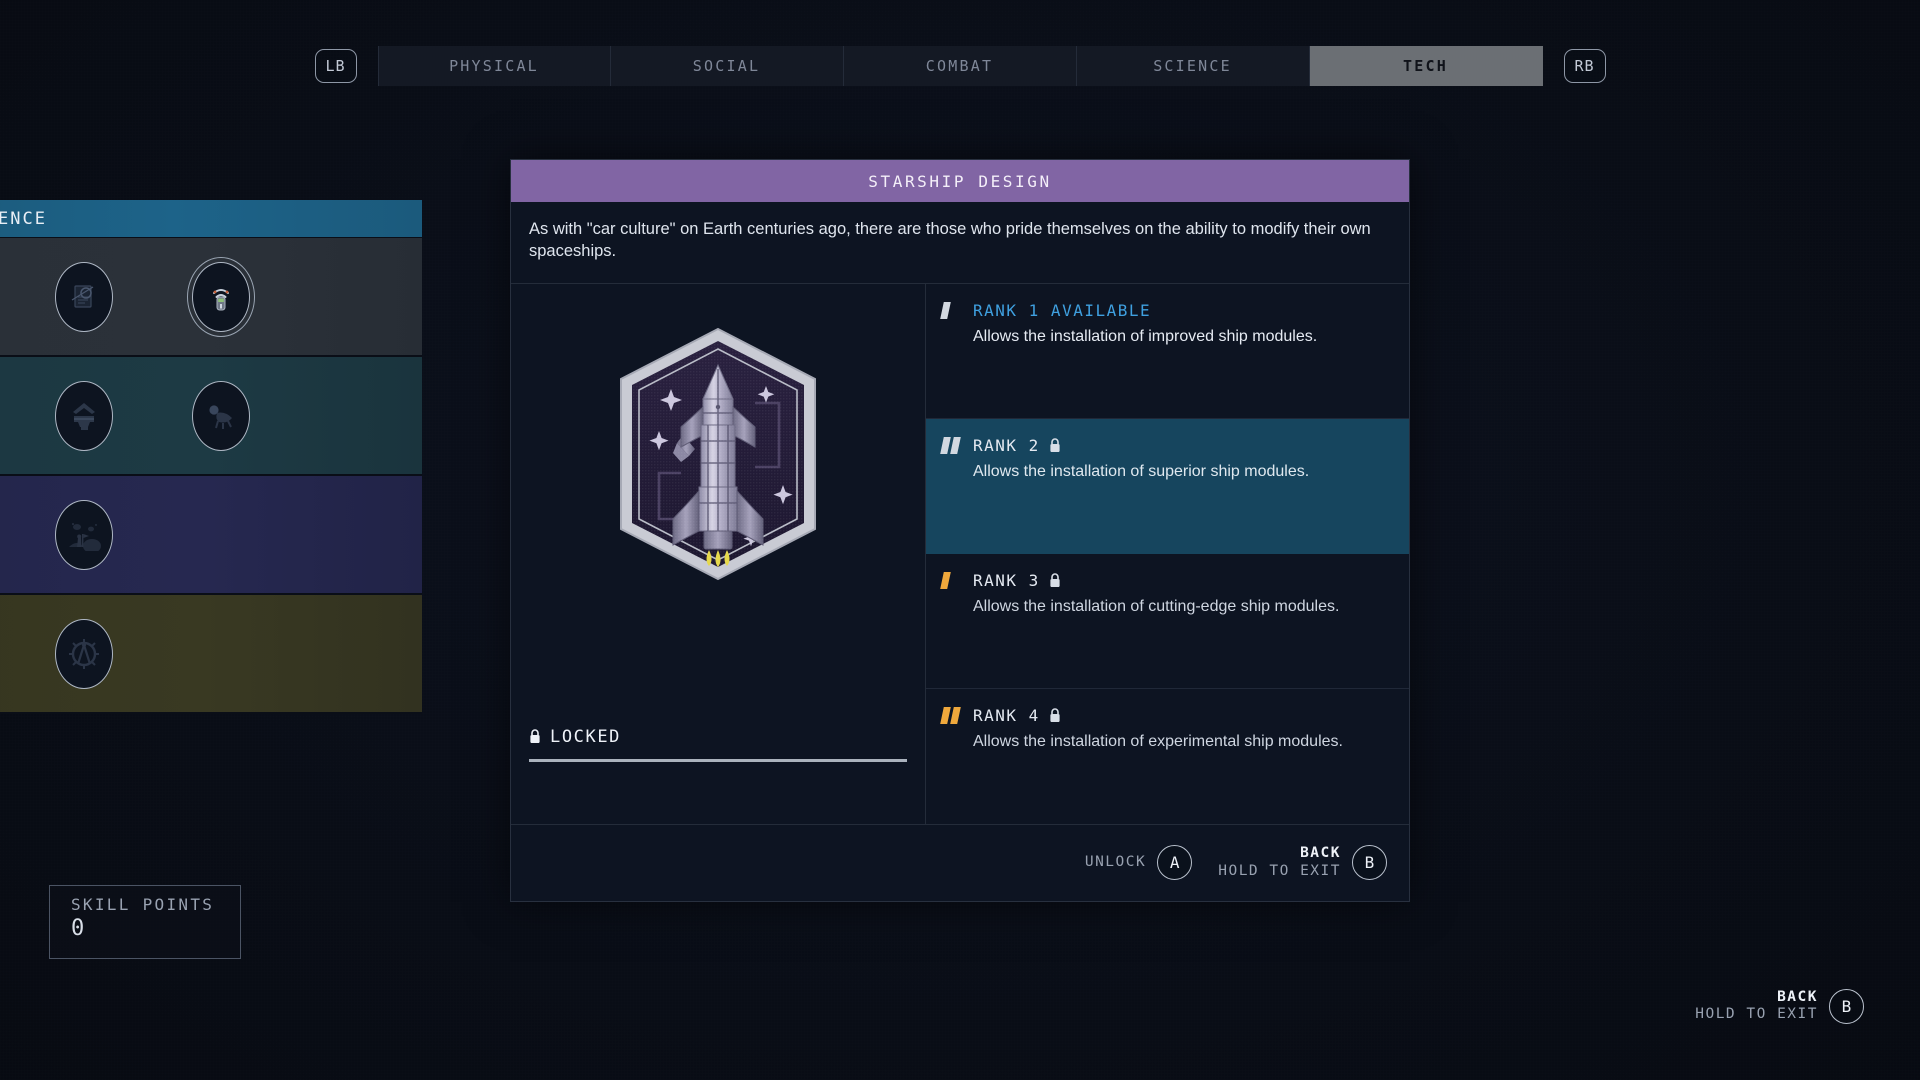 This screenshot has width=1920, height=1080. What do you see at coordinates (1165, 310) in the screenshot?
I see `rank-header: RANK 1 AVAILABLE` at bounding box center [1165, 310].